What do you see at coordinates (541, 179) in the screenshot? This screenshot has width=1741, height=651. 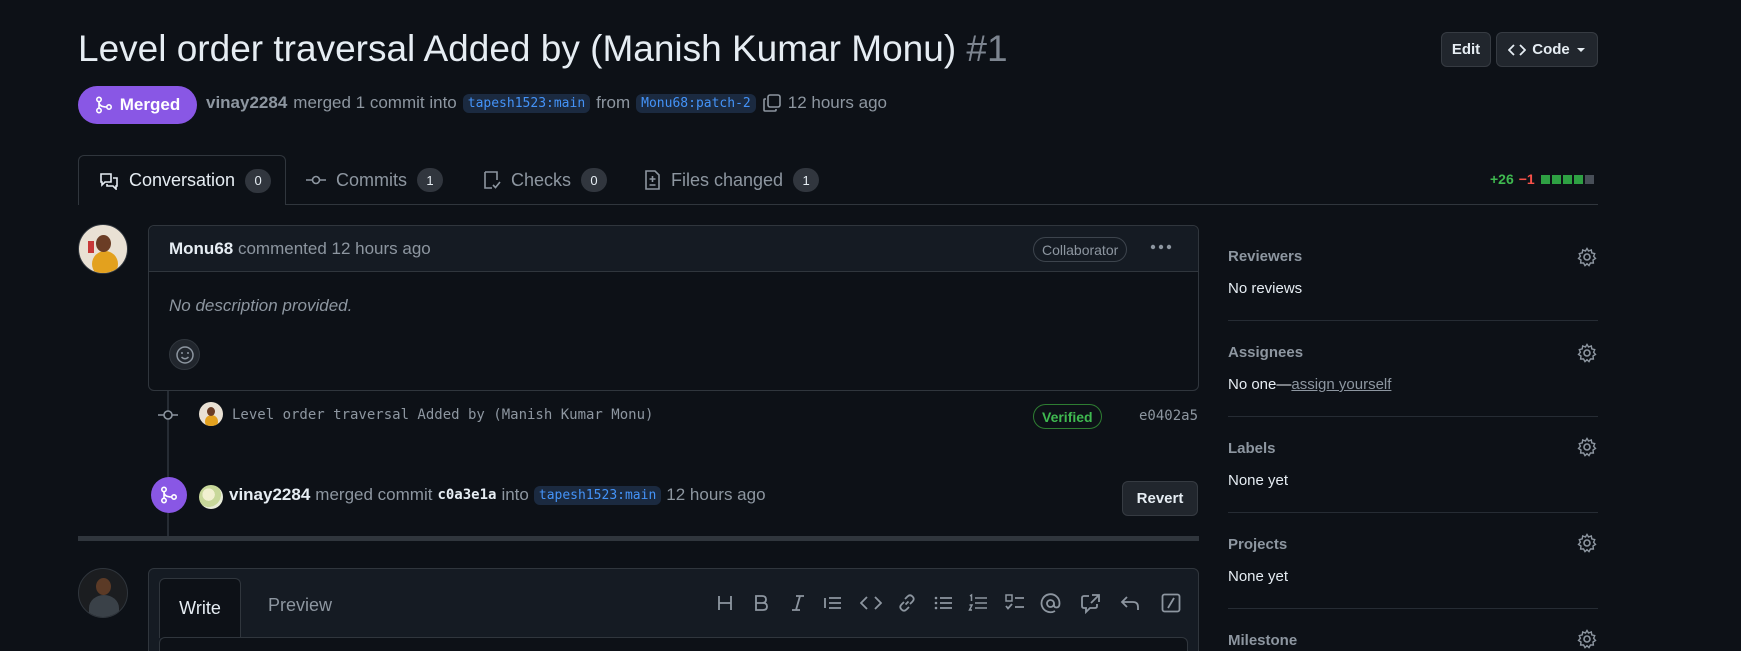 I see `tab-label: Checks` at bounding box center [541, 179].